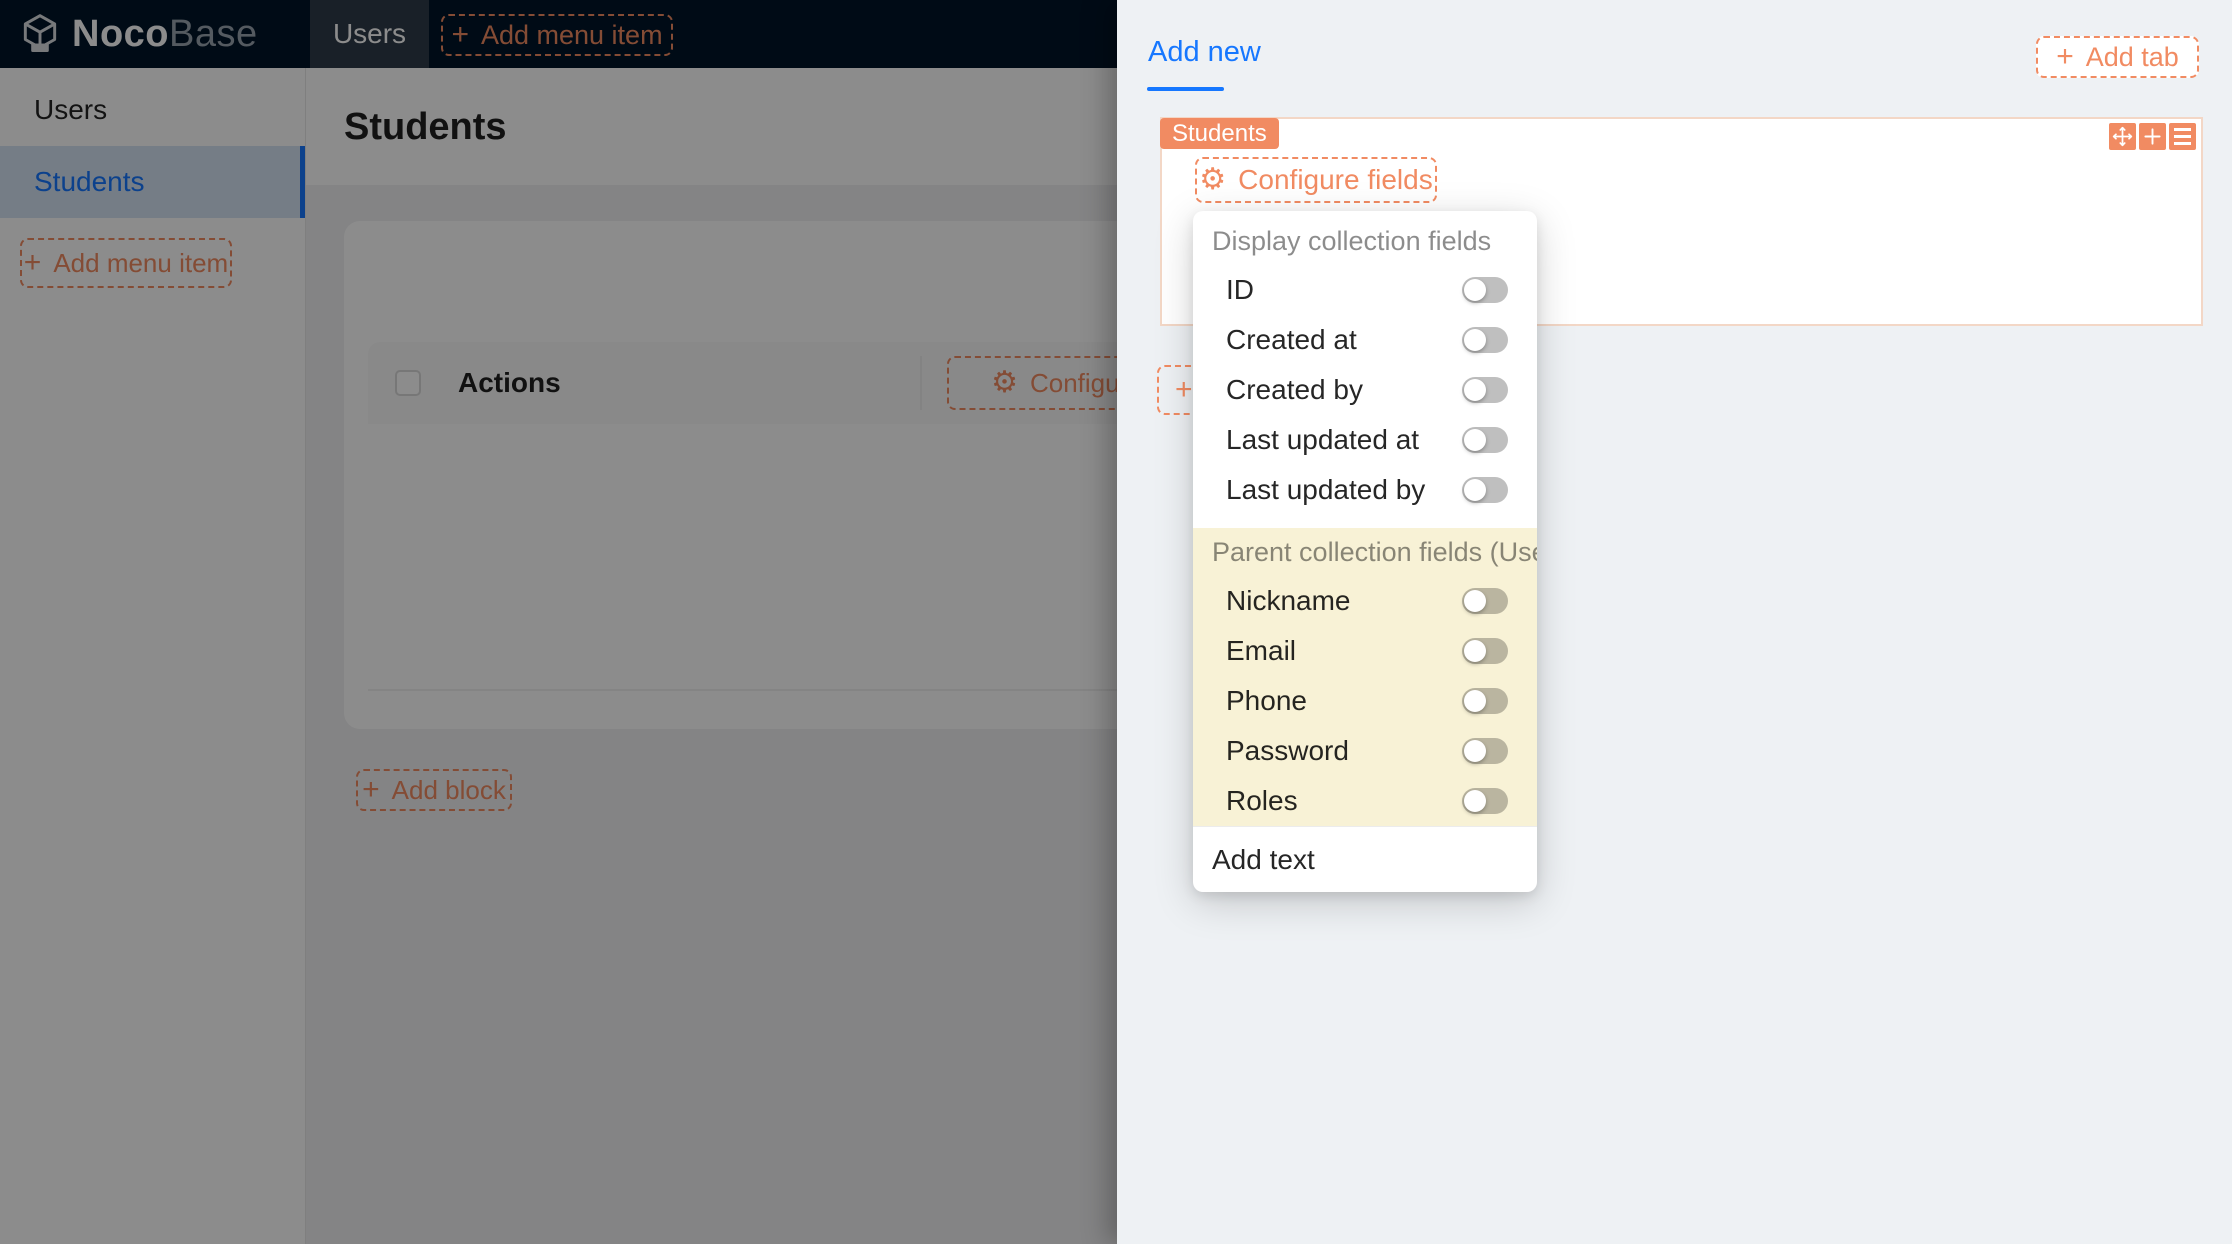 This screenshot has height=1244, width=2232. Describe the element at coordinates (1485, 601) in the screenshot. I see `toggle-nickname` at that location.